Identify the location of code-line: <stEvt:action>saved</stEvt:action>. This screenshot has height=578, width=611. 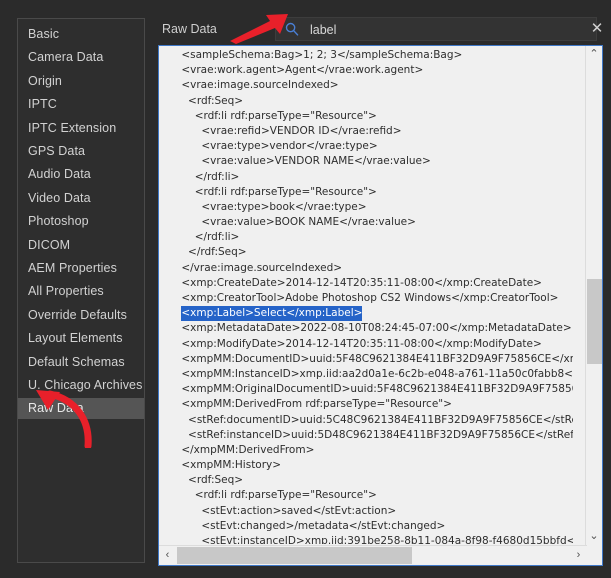
(370, 511).